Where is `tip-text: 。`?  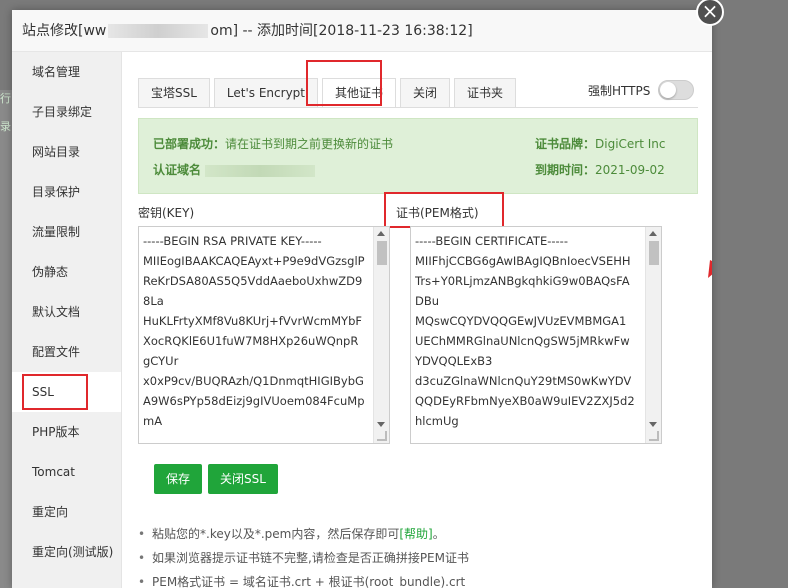 tip-text: 。 is located at coordinates (438, 534).